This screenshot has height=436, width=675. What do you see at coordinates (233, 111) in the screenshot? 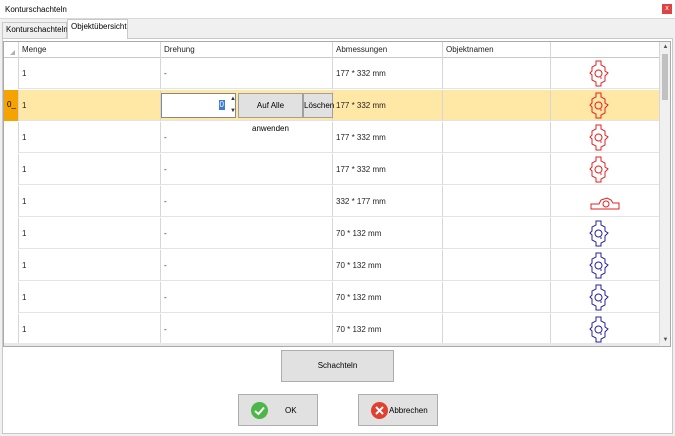
I see `spin-down-icon: ▼` at bounding box center [233, 111].